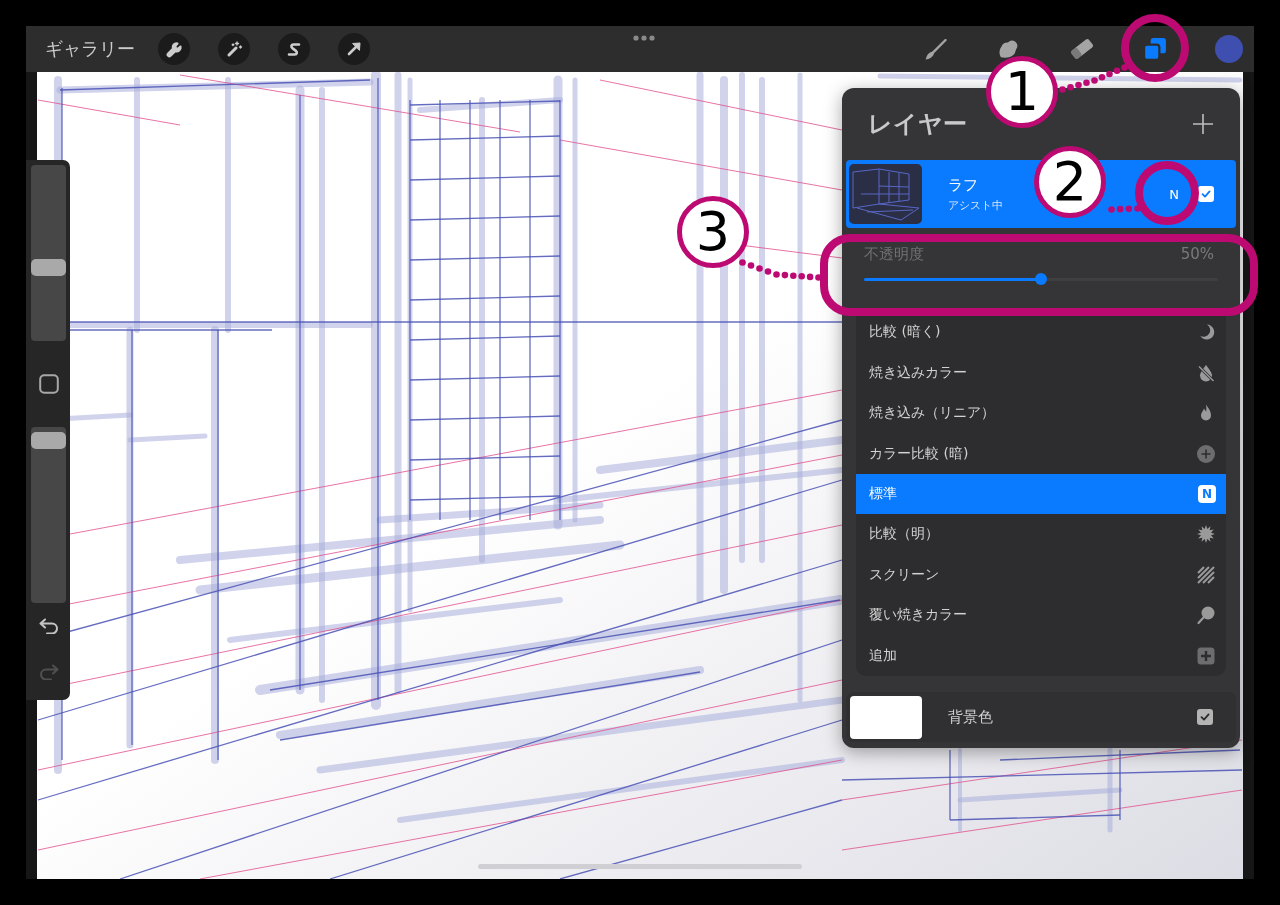 The width and height of the screenshot is (1280, 905). Describe the element at coordinates (48, 253) in the screenshot. I see `brush-size-slider` at that location.